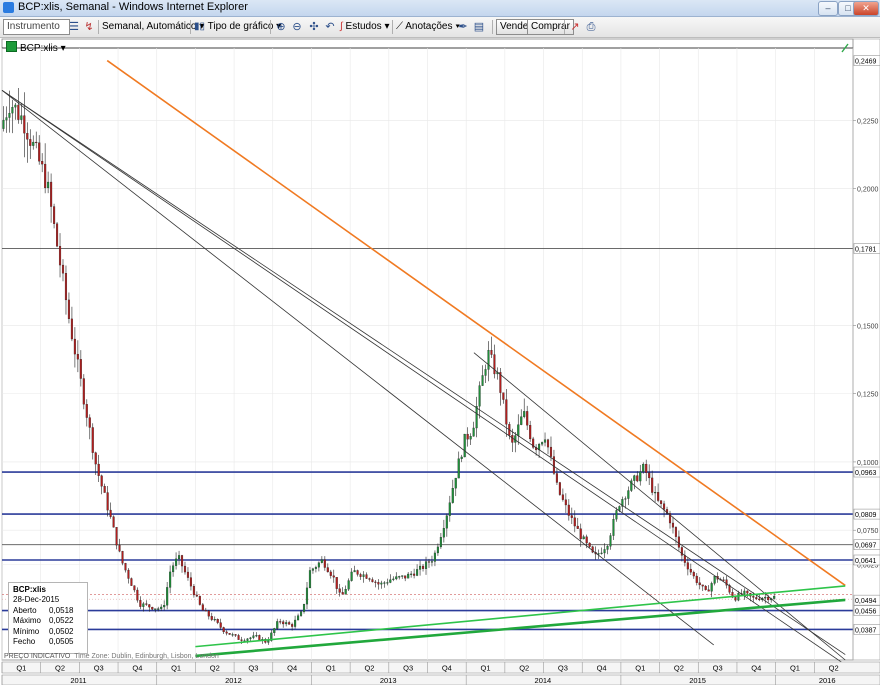  I want to click on y-tick-label: 0,1250, so click(868, 395).